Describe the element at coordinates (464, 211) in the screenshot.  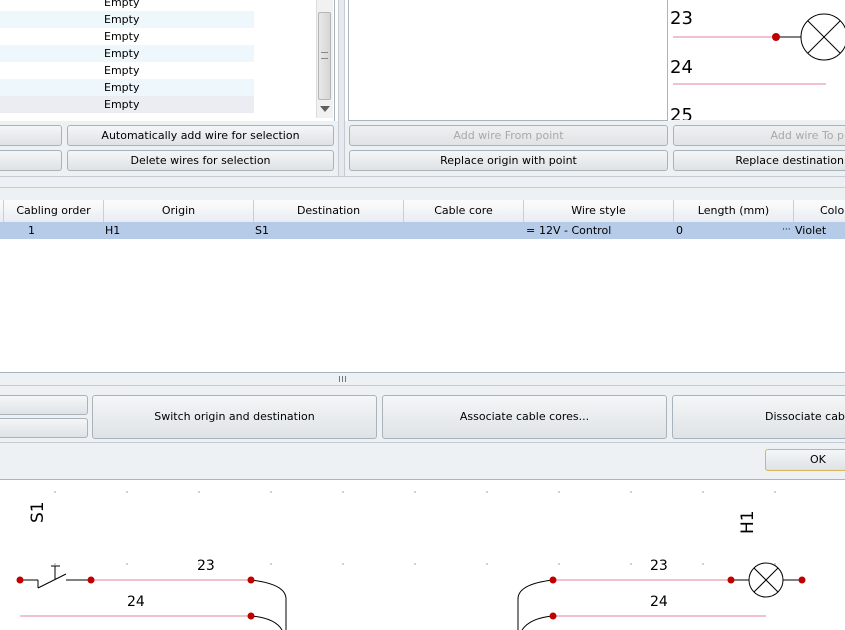
I see `column-header-cable-core: Cable core` at that location.